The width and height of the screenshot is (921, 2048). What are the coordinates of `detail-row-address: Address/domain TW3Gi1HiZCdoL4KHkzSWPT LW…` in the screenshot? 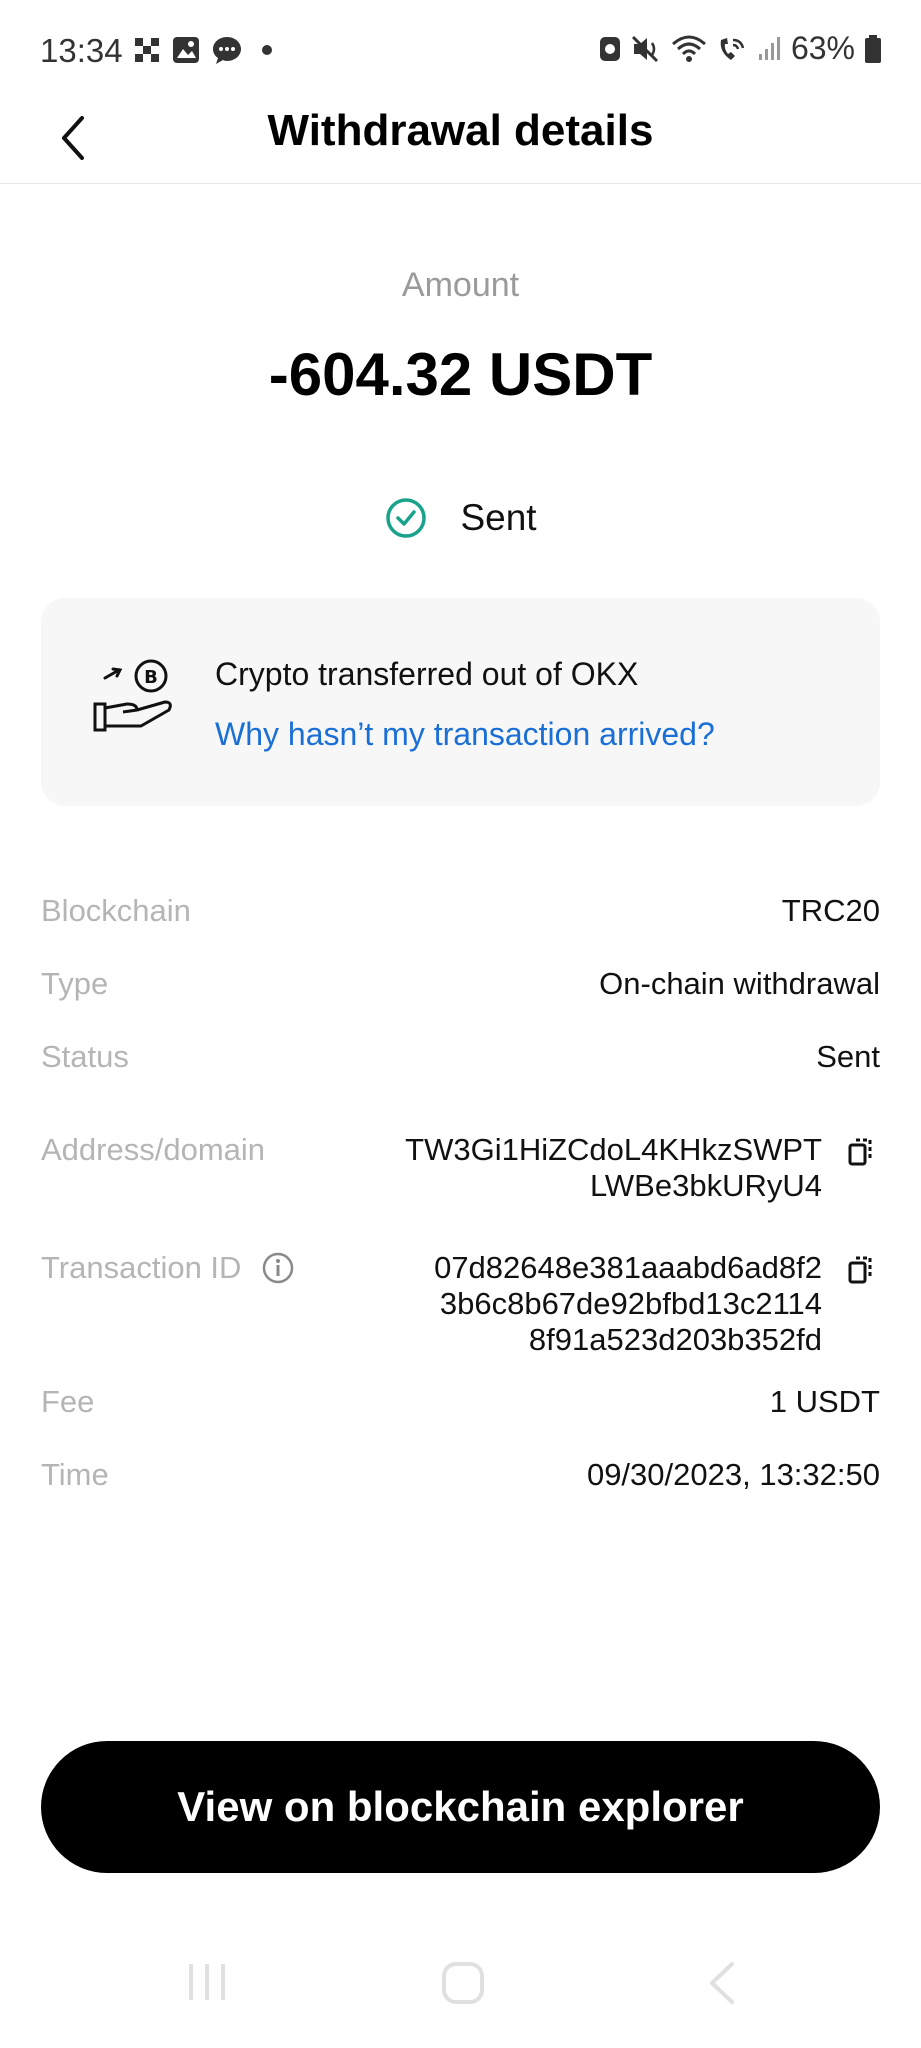 It's located at (460, 1170).